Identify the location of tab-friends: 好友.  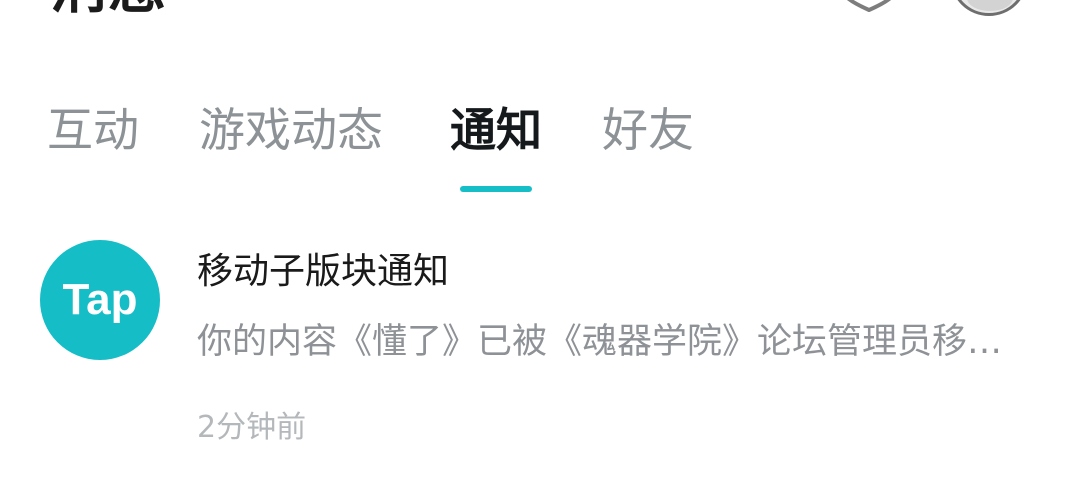
(648, 130).